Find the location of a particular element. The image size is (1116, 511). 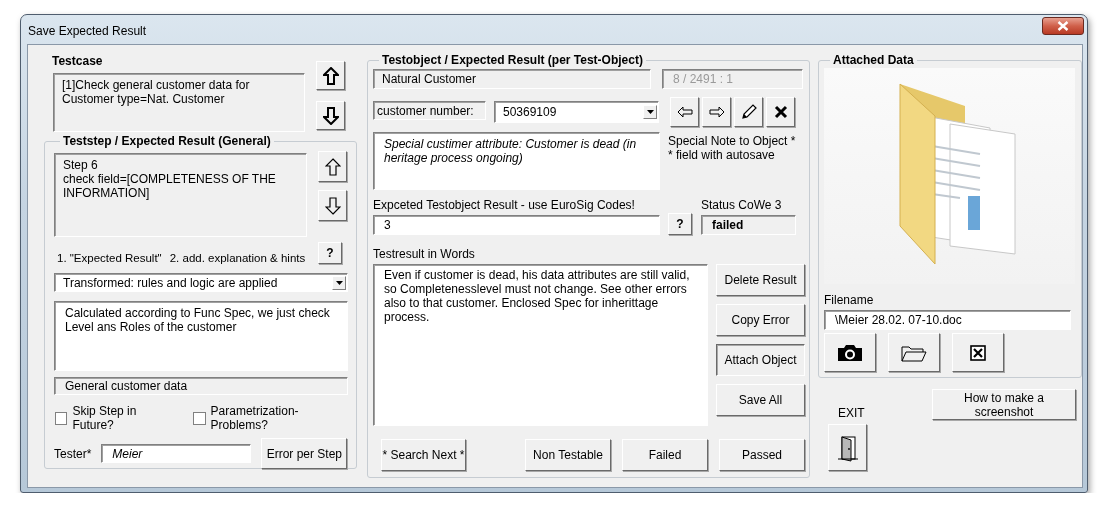

action-button: Save All is located at coordinates (760, 400).